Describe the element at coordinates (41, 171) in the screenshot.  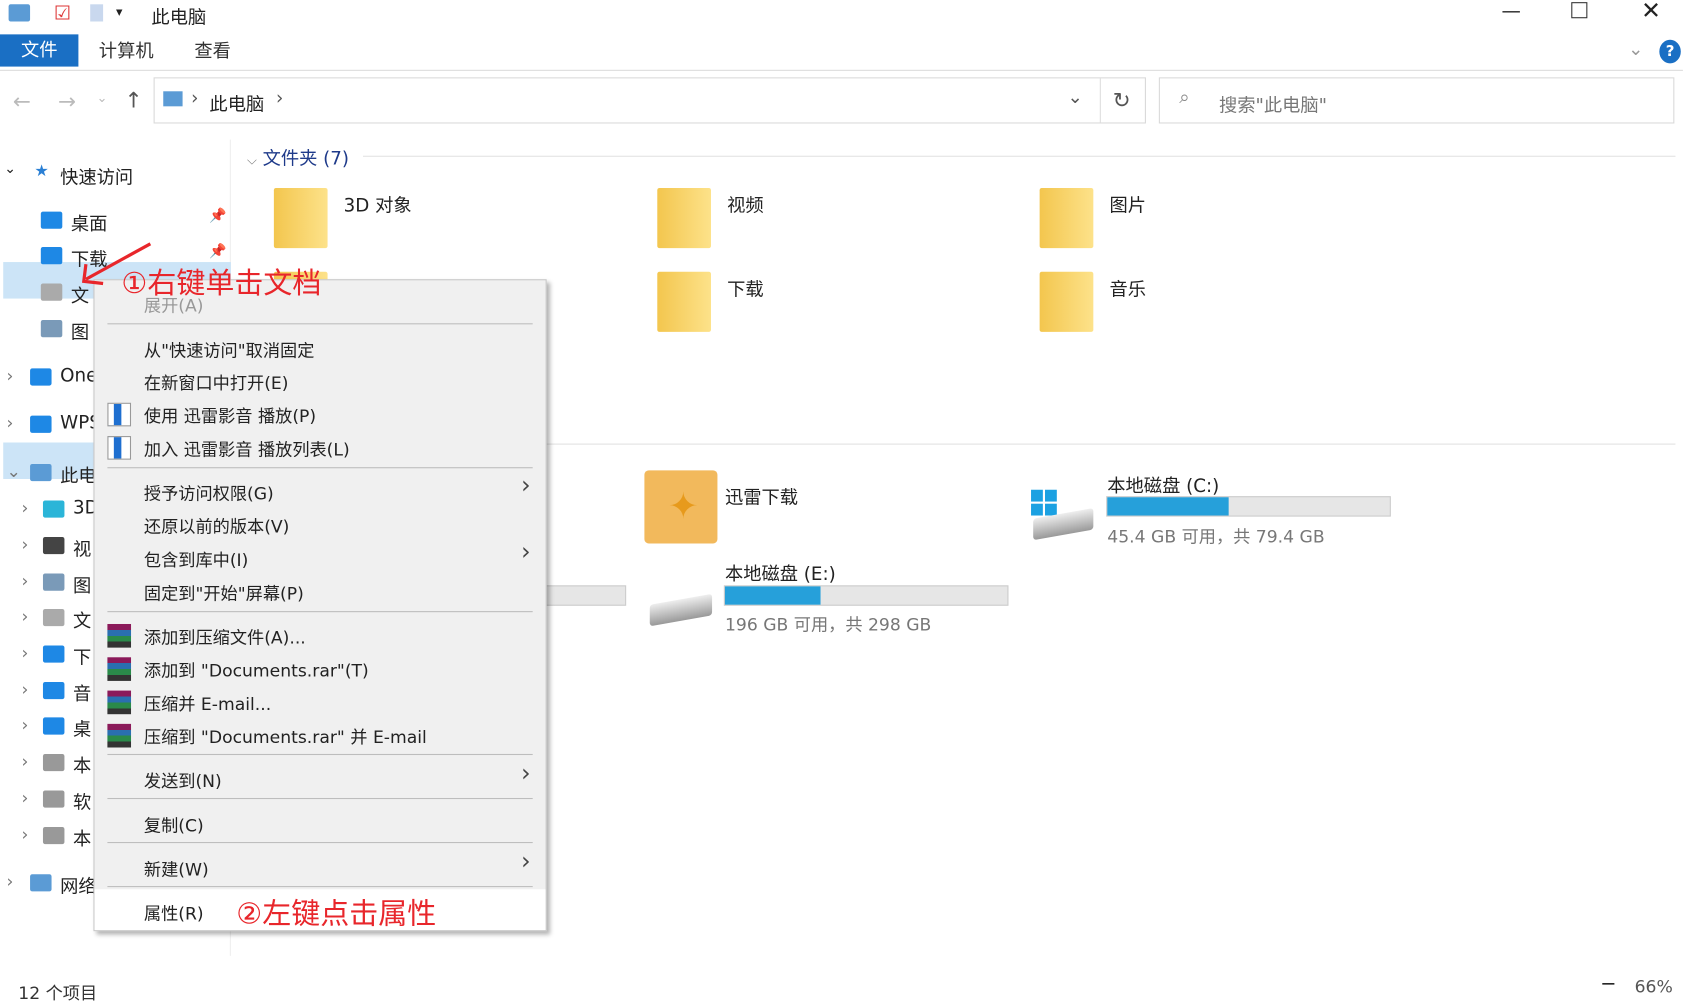
I see `star-icon: ★` at that location.